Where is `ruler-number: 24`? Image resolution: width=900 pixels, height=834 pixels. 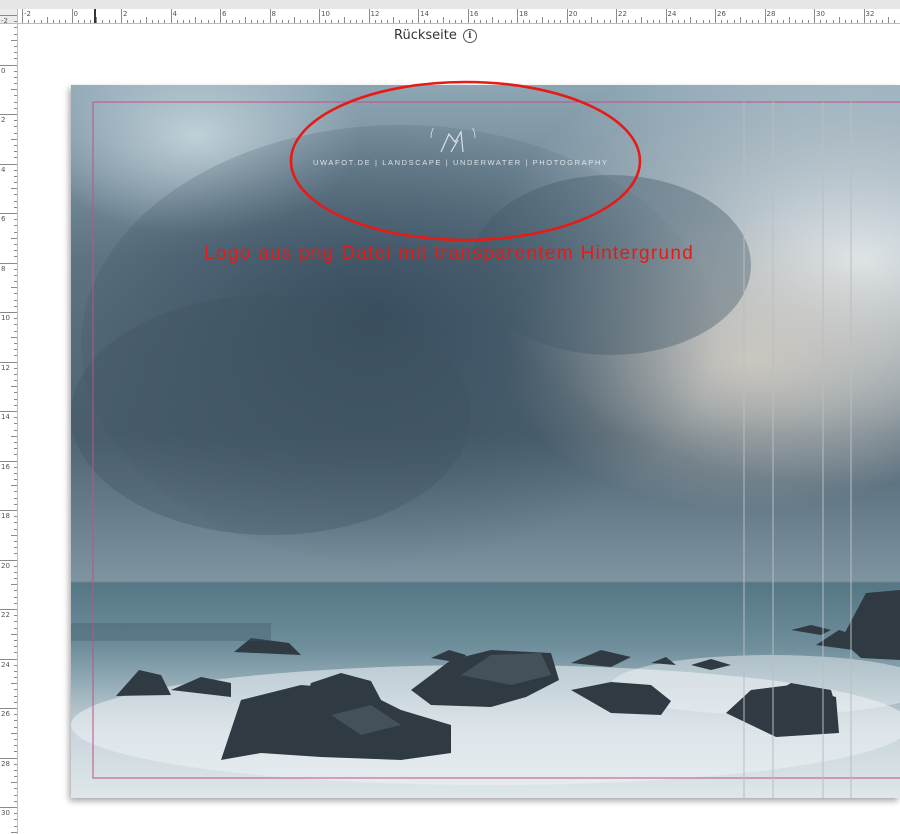
ruler-number: 24 is located at coordinates (672, 14).